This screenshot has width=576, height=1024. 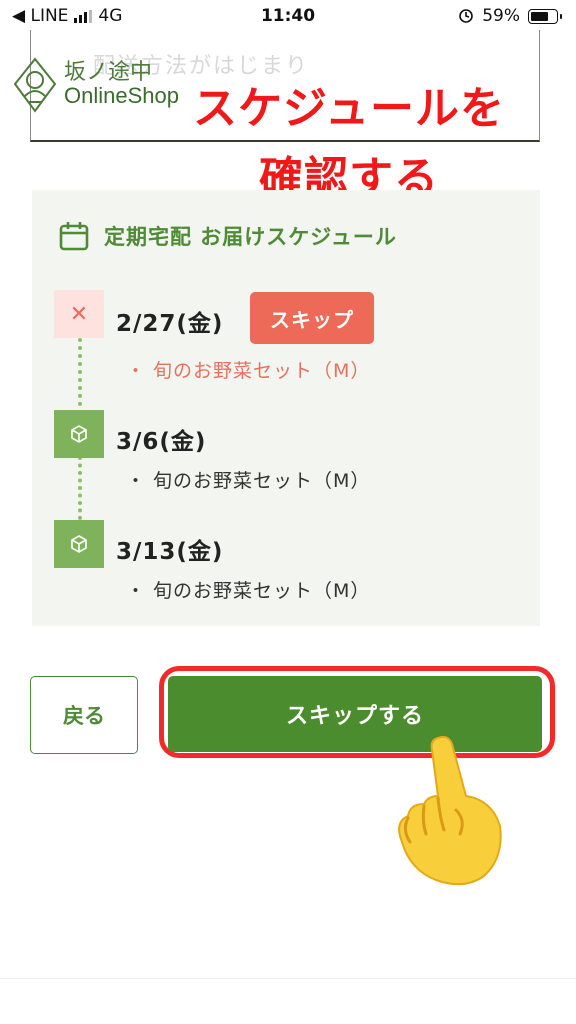 I want to click on bottom-divider, so click(x=288, y=978).